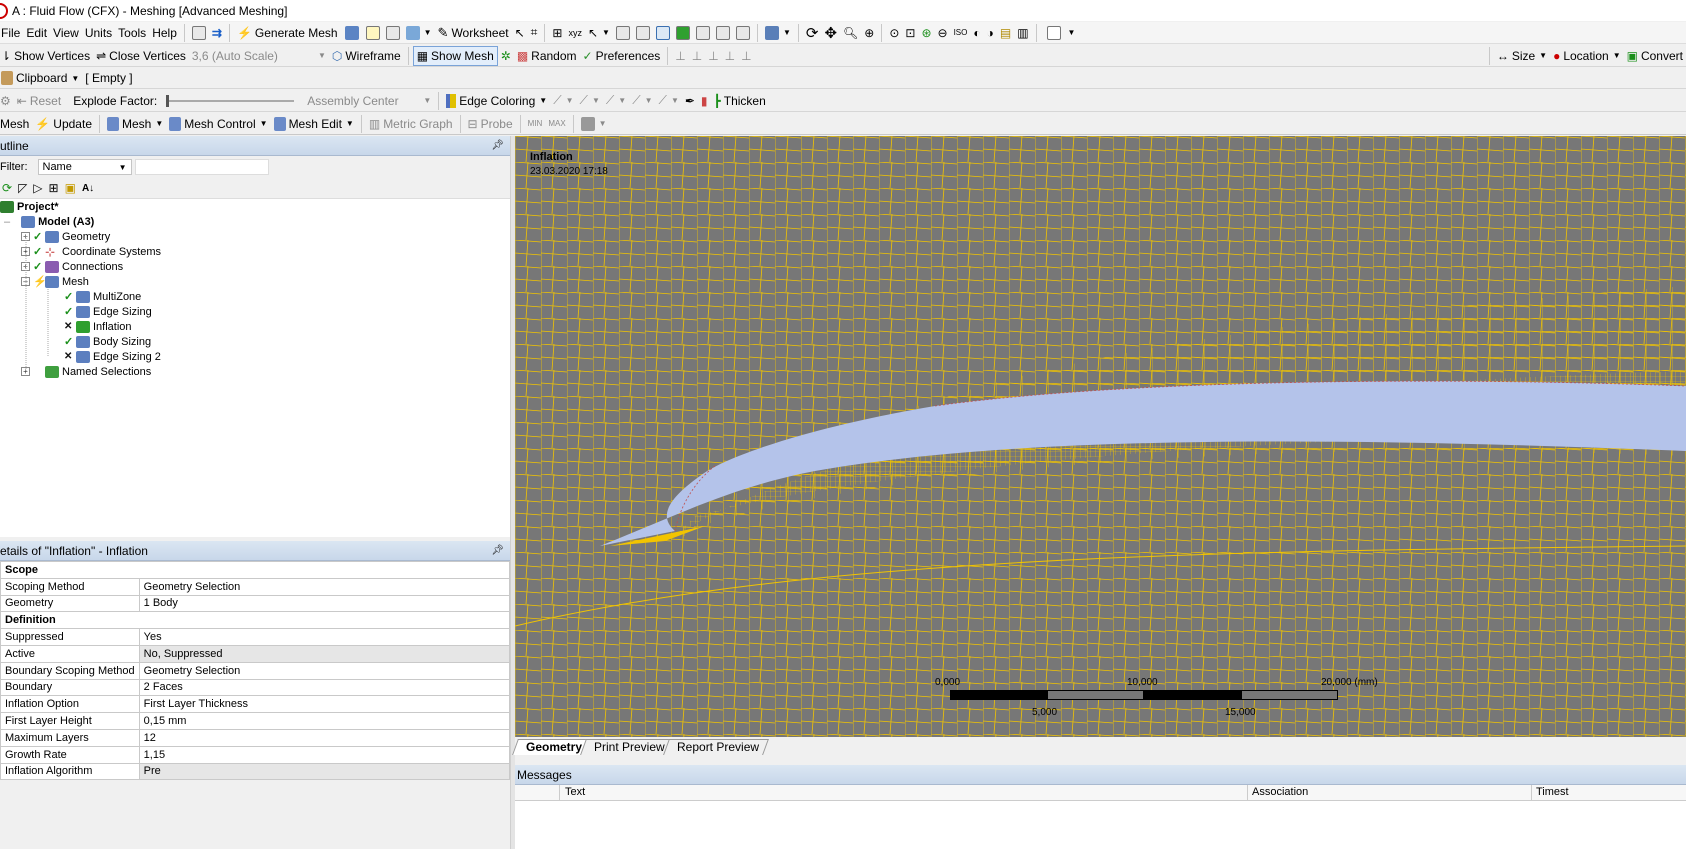 This screenshot has width=1686, height=849. I want to click on image-dropdown: ▼, so click(419, 33).